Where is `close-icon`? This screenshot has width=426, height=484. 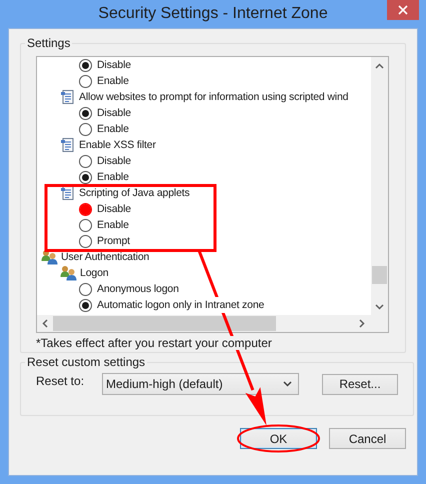
close-icon is located at coordinates (403, 10).